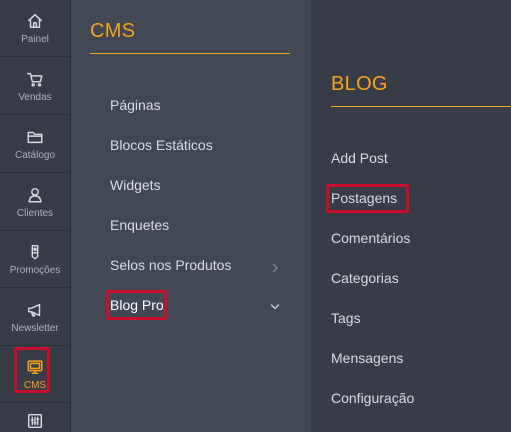 This screenshot has width=511, height=432. I want to click on person-icon, so click(35, 195).